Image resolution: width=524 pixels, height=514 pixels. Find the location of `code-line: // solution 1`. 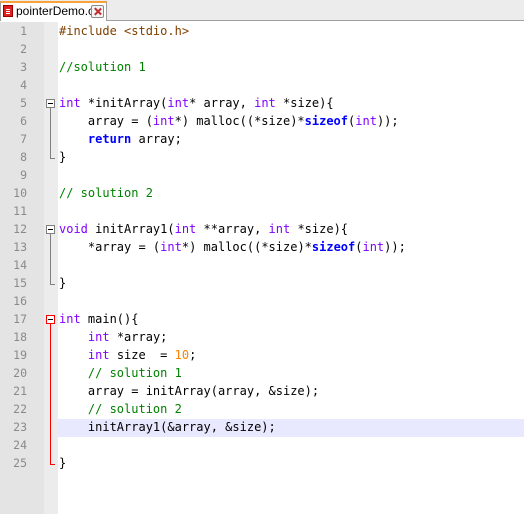

code-line: // solution 1 is located at coordinates (120, 373).